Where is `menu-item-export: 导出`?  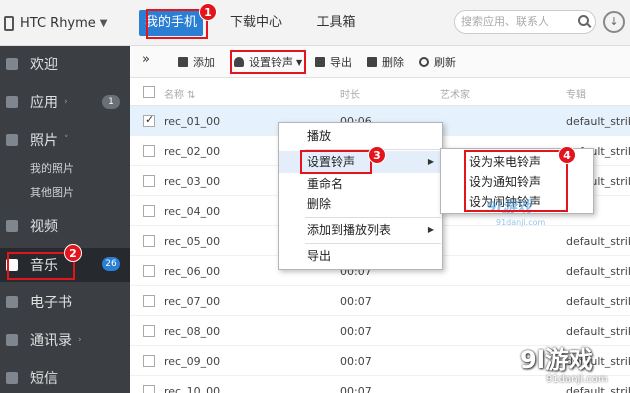
menu-item-export: 导出 is located at coordinates (360, 256).